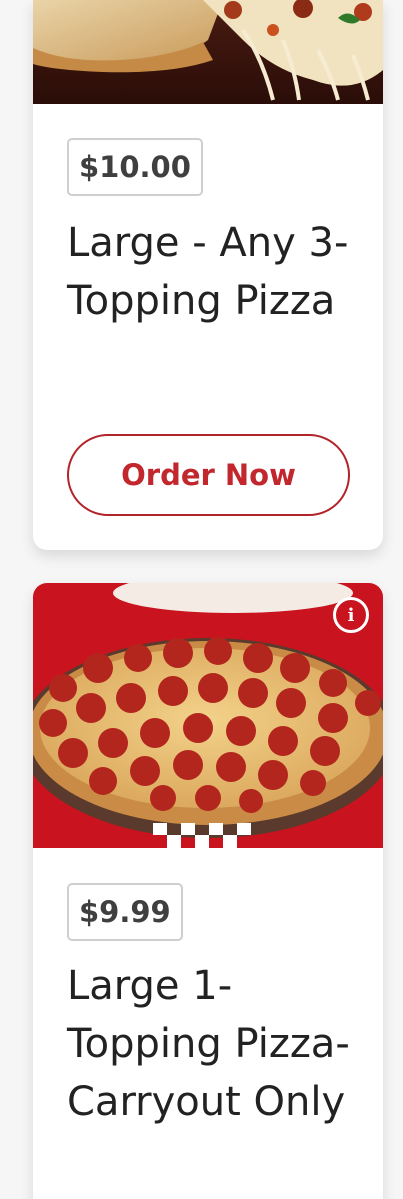 Image resolution: width=403 pixels, height=1199 pixels. What do you see at coordinates (208, 1044) in the screenshot?
I see `offer-title: Large 1-Topping Pizza-Carryout Only` at bounding box center [208, 1044].